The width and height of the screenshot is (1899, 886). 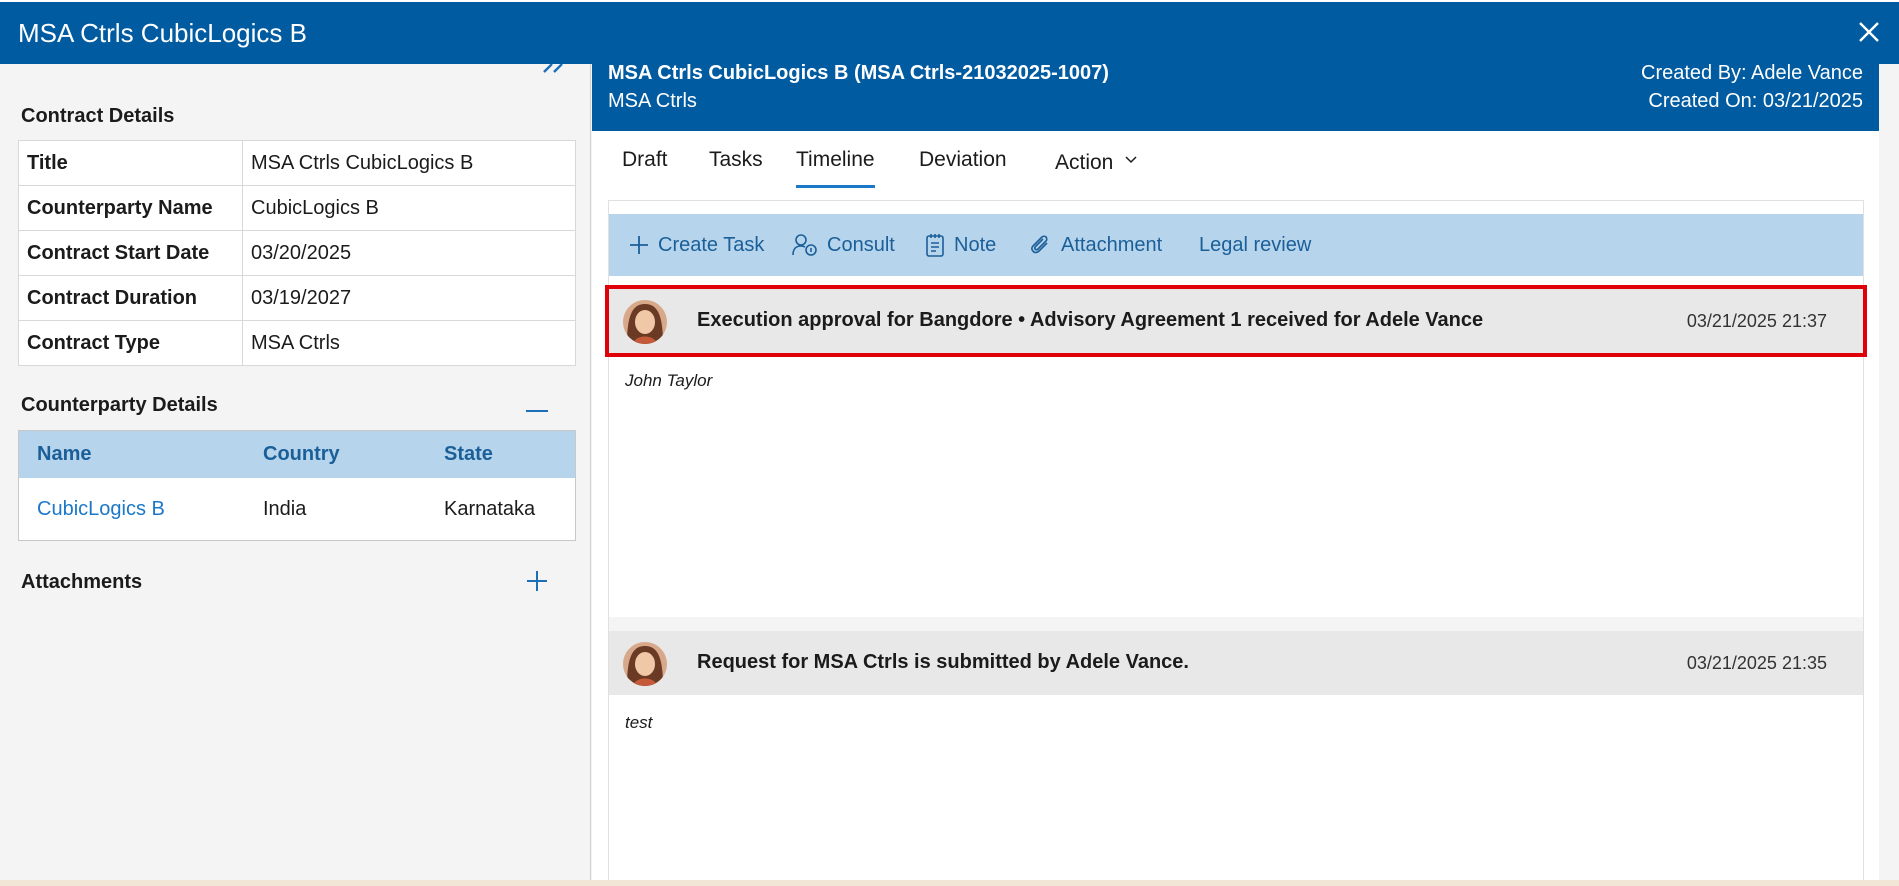 What do you see at coordinates (130, 253) in the screenshot?
I see `details-key: Contract Start Date` at bounding box center [130, 253].